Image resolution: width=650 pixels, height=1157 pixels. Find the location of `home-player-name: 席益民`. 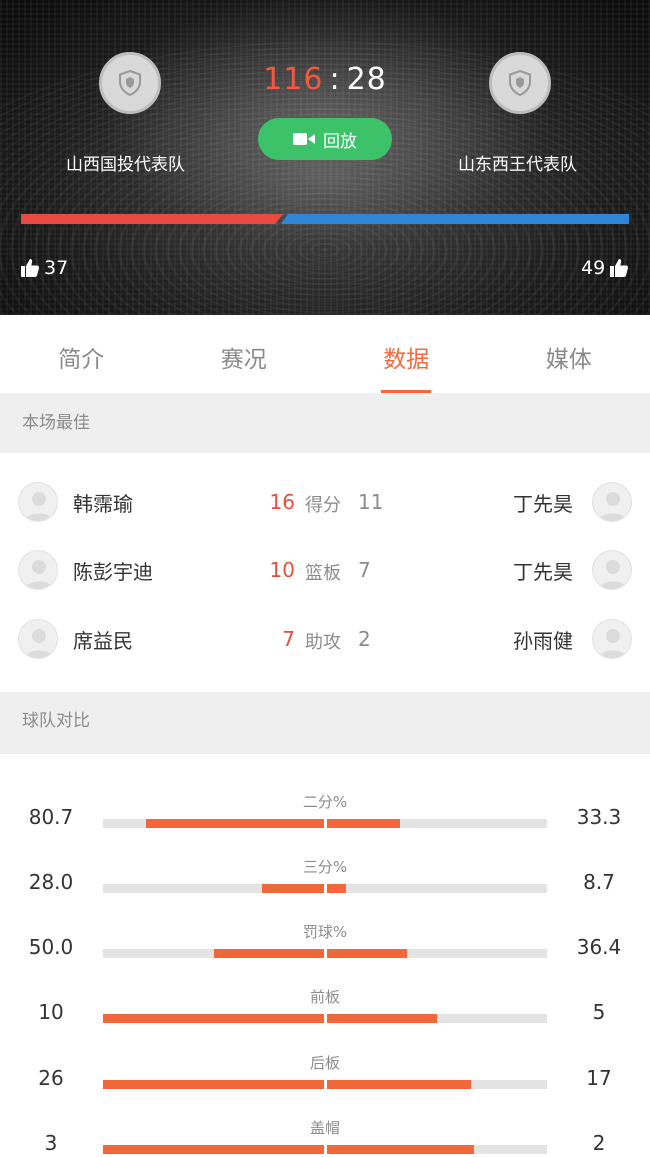

home-player-name: 席益民 is located at coordinates (103, 639).